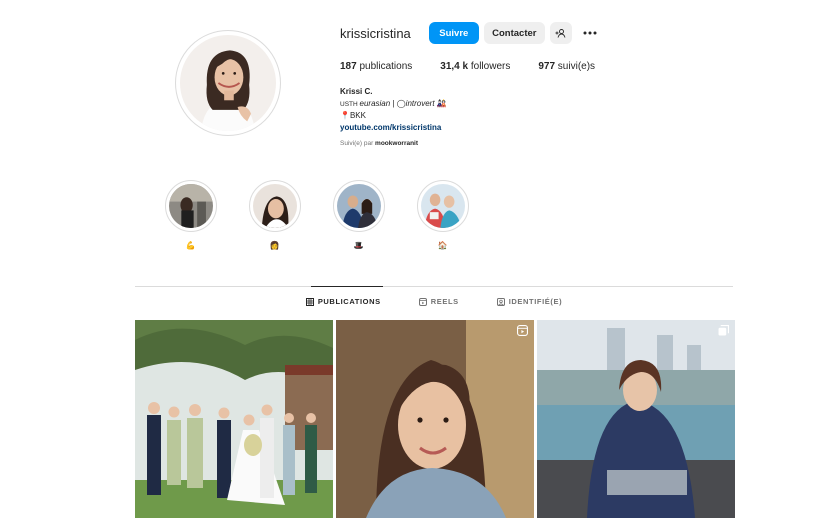 This screenshot has height=518, width=824. What do you see at coordinates (500, 301) in the screenshot?
I see `tagged-icon` at bounding box center [500, 301].